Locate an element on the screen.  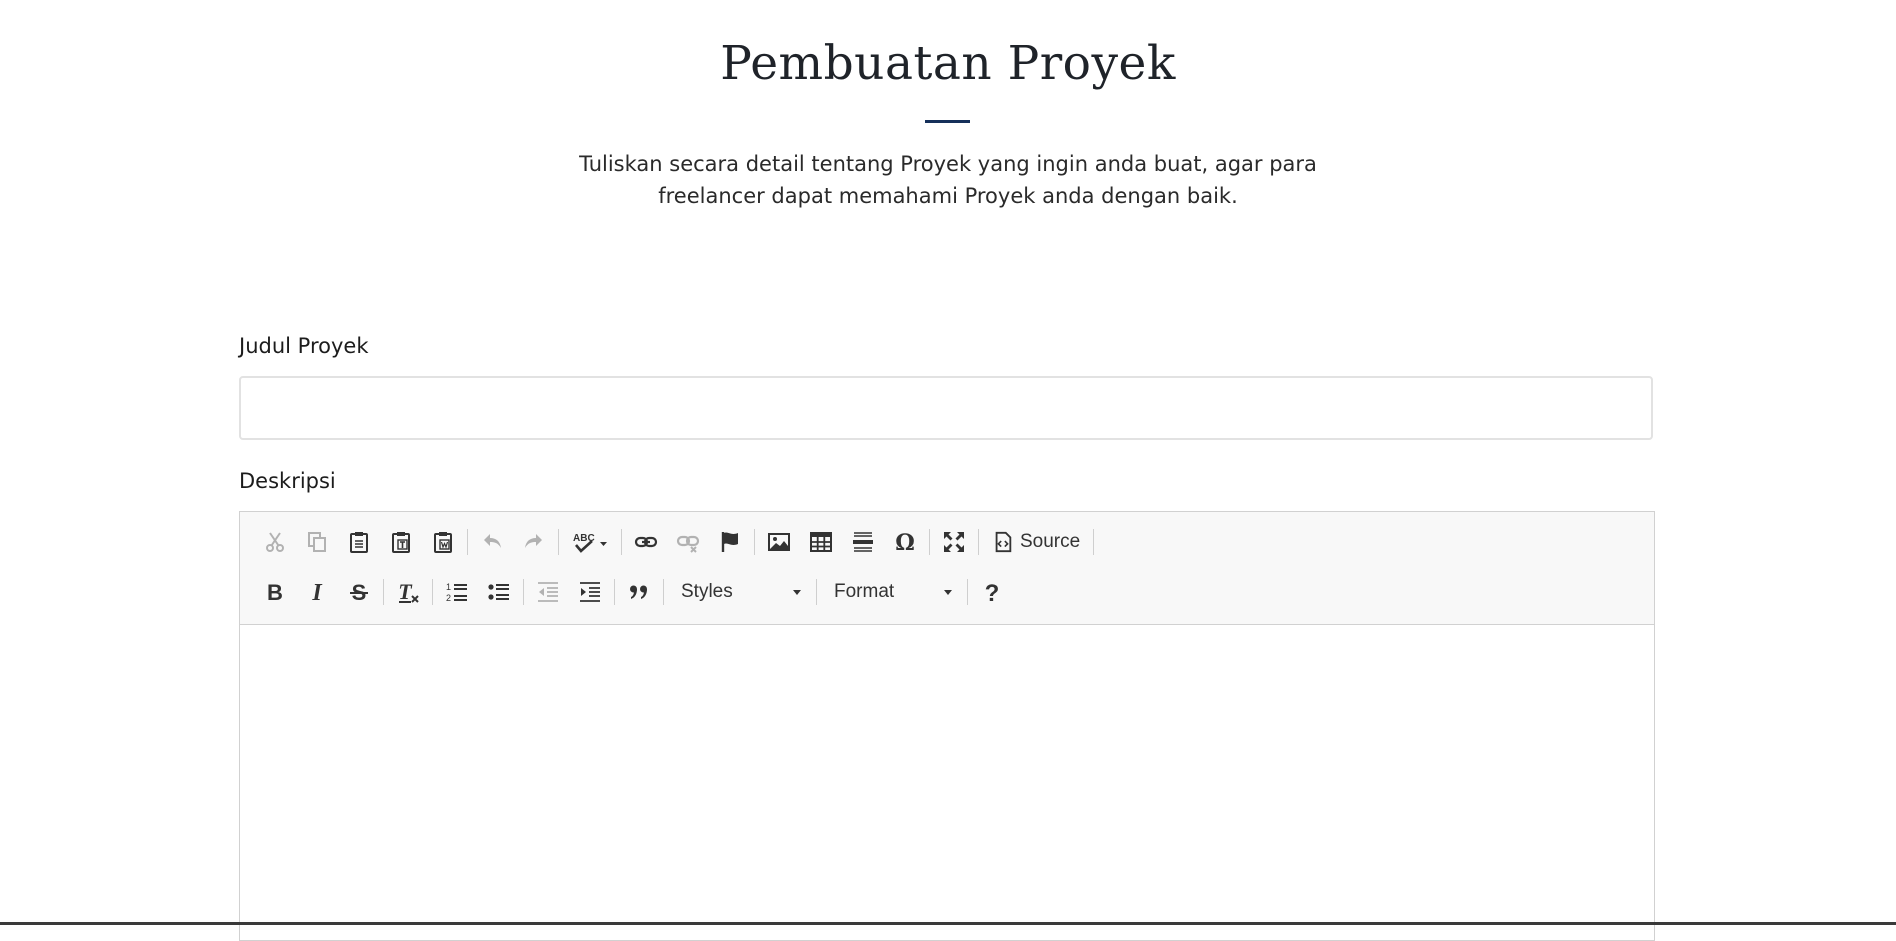
outdent-icon is located at coordinates (548, 592).